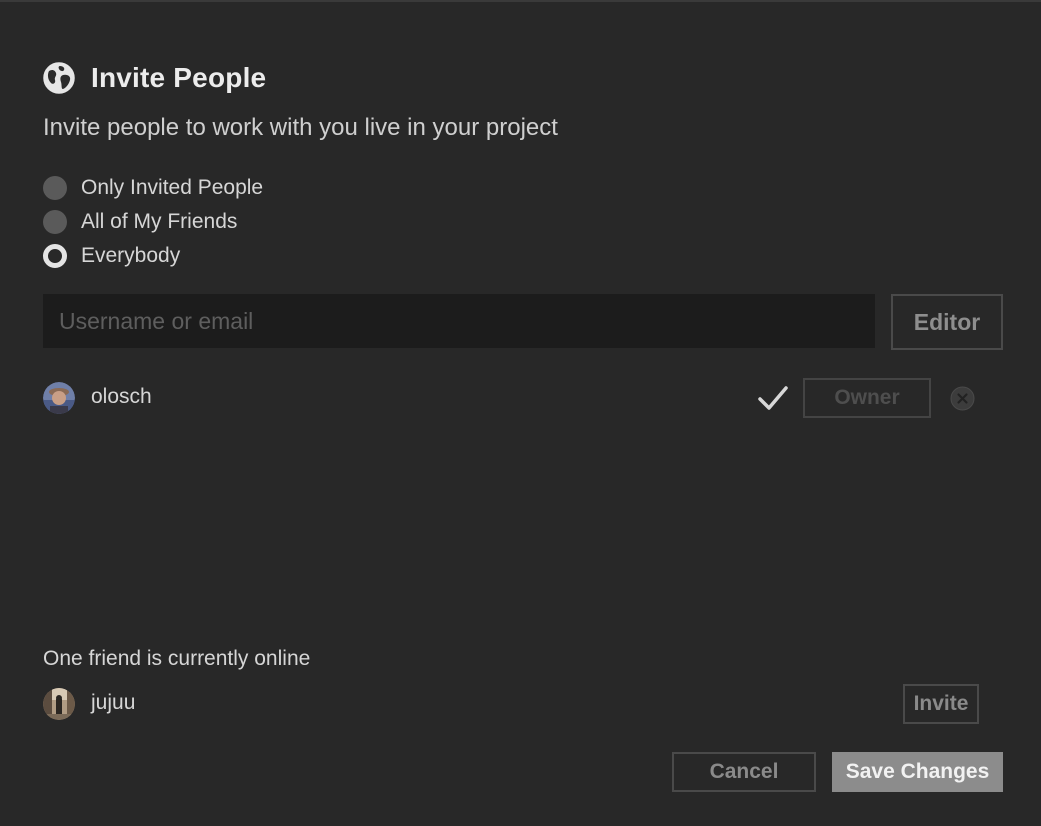  What do you see at coordinates (159, 221) in the screenshot?
I see `radio-label: All of My Friends` at bounding box center [159, 221].